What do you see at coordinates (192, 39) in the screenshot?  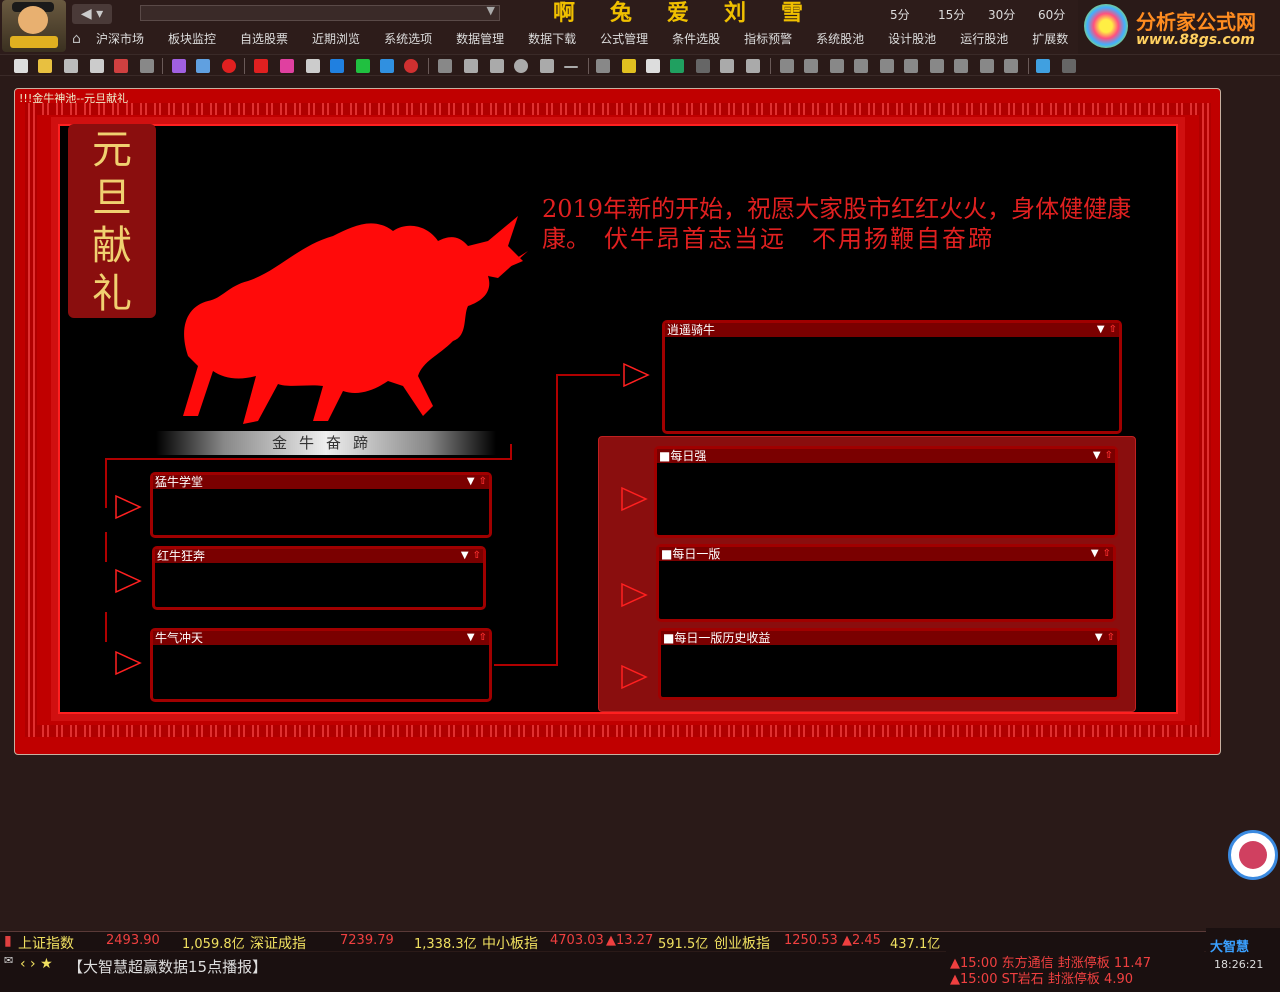 I see `menu-item: 板块监控` at bounding box center [192, 39].